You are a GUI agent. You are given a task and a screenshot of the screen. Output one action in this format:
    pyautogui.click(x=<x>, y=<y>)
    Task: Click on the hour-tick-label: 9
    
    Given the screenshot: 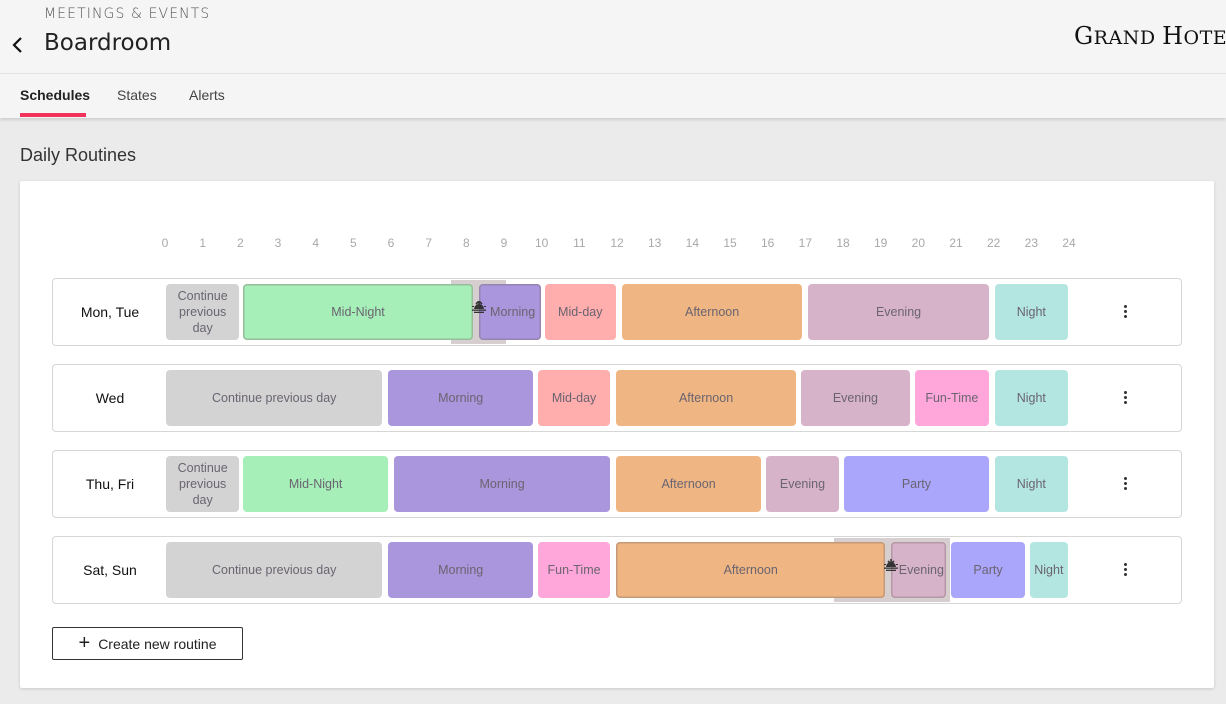 What is the action you would take?
    pyautogui.click(x=504, y=243)
    